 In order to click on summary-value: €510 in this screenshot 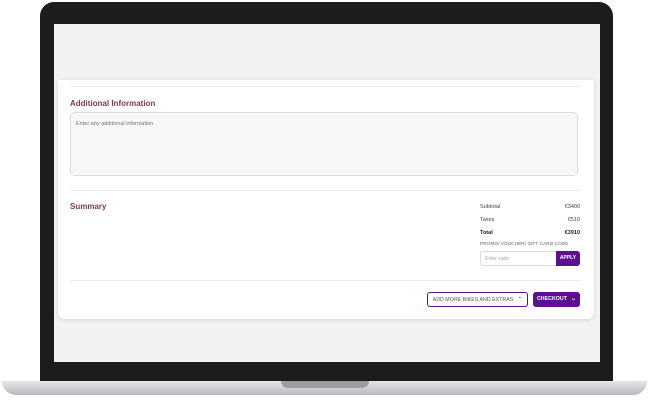, I will do `click(573, 220)`.